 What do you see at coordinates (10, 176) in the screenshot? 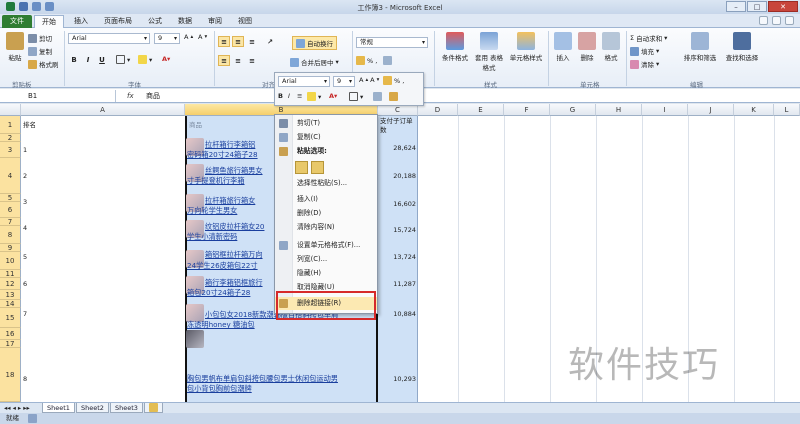
I see `row-header-4: 4` at bounding box center [10, 176].